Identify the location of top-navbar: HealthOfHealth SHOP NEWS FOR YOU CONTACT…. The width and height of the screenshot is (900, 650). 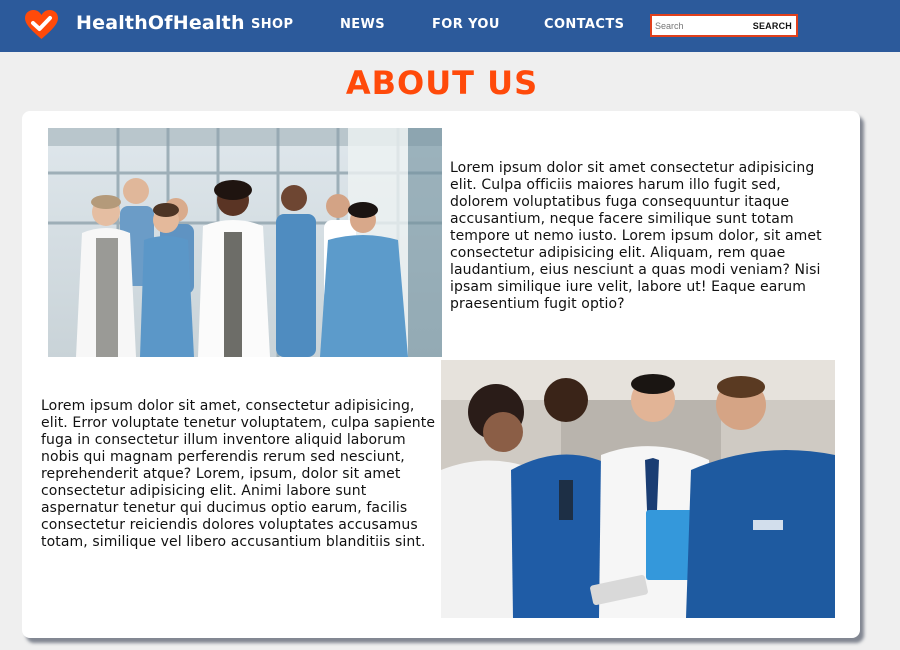
(450, 26).